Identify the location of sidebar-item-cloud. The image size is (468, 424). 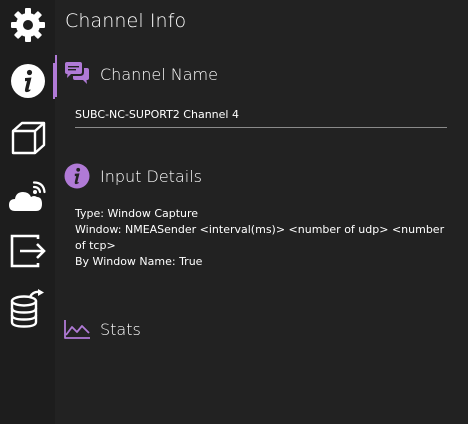
(27, 196).